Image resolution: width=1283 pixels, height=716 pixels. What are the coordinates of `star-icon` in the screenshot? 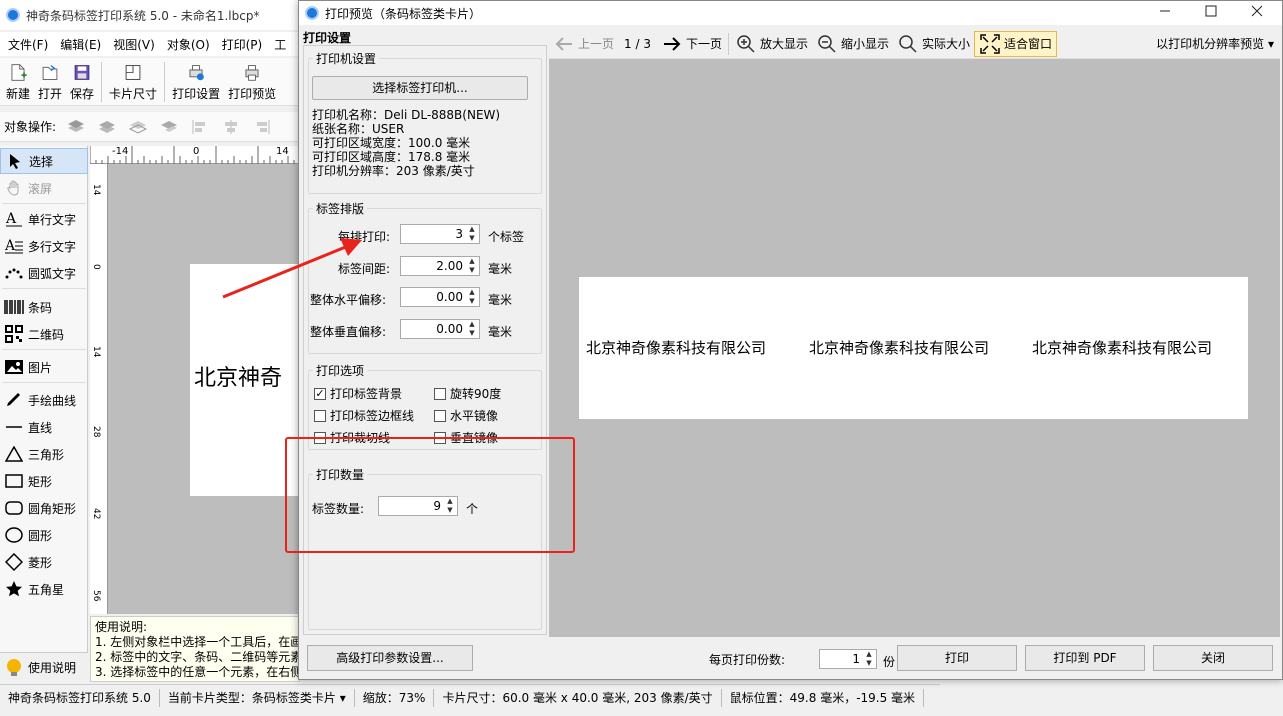 It's located at (14, 589).